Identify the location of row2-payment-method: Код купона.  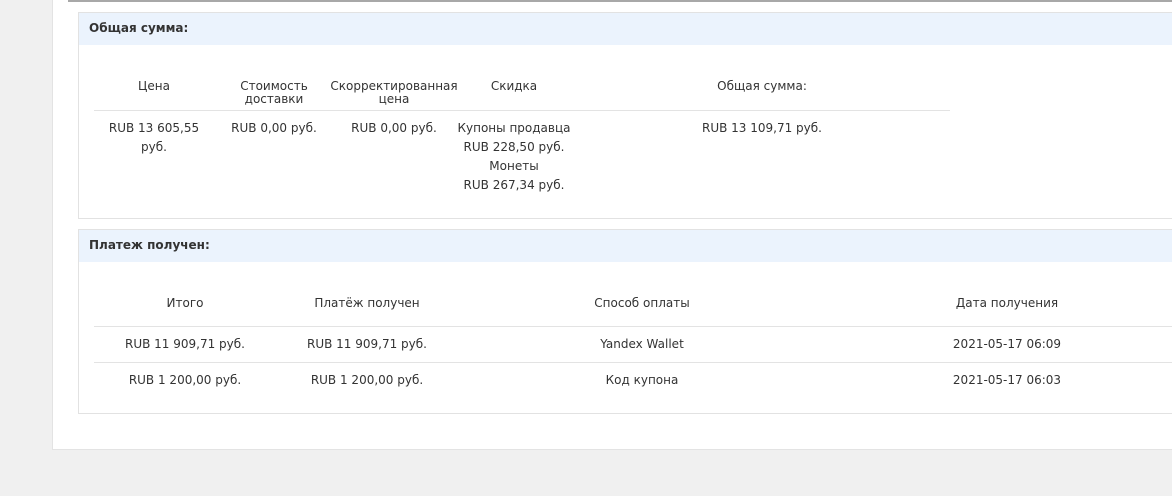
(642, 380).